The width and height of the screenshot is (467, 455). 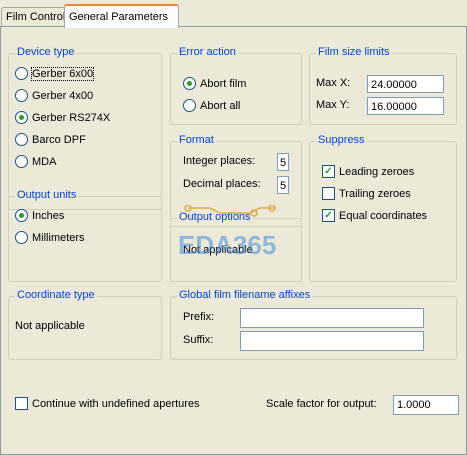 What do you see at coordinates (35, 16) in the screenshot?
I see `tab-film-control: Film Control` at bounding box center [35, 16].